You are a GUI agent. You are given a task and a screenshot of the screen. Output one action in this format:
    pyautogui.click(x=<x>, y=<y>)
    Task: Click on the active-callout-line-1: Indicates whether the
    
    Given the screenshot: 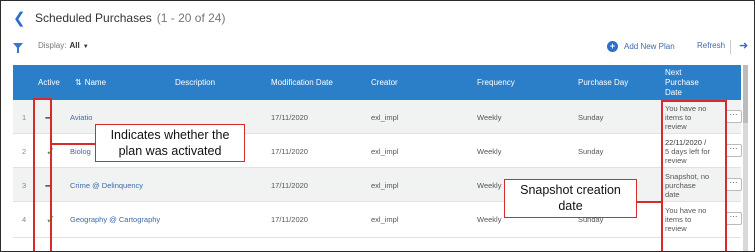 What is the action you would take?
    pyautogui.click(x=170, y=135)
    